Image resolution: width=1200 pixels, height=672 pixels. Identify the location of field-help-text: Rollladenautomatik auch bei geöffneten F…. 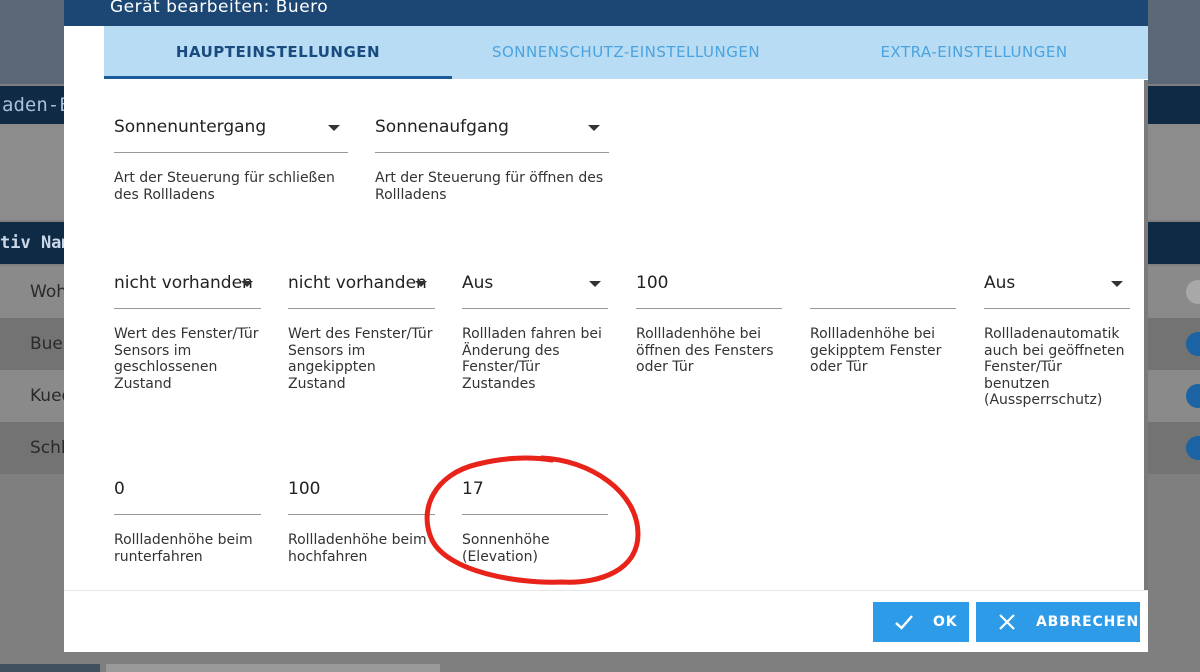
(1054, 367).